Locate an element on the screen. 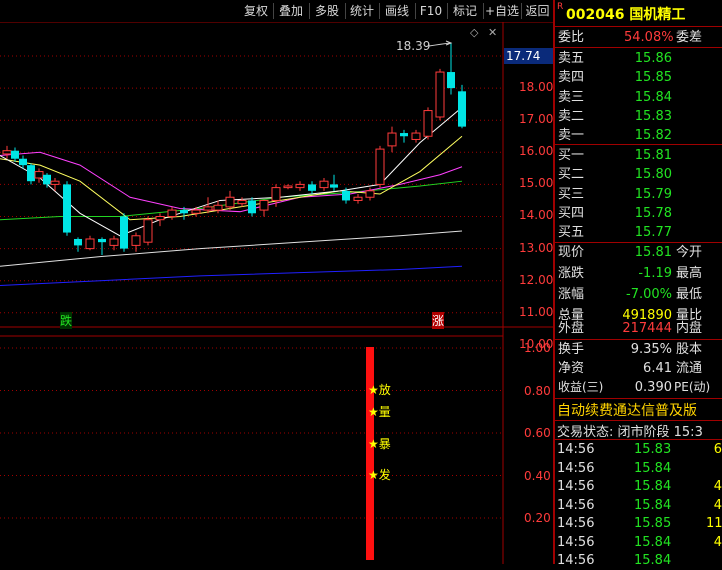 This screenshot has width=722, height=570. mark-button: 标记 is located at coordinates (465, 11).